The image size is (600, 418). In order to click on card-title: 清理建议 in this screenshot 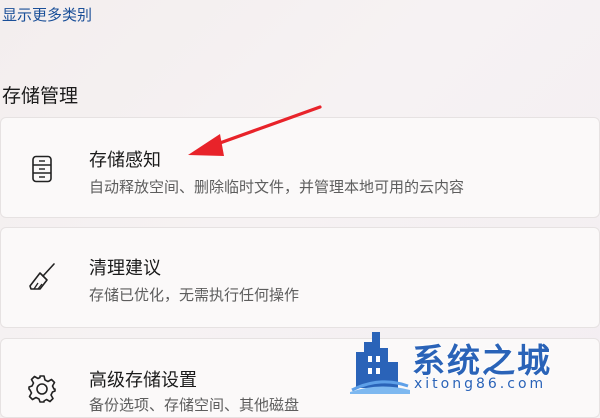, I will do `click(125, 268)`.